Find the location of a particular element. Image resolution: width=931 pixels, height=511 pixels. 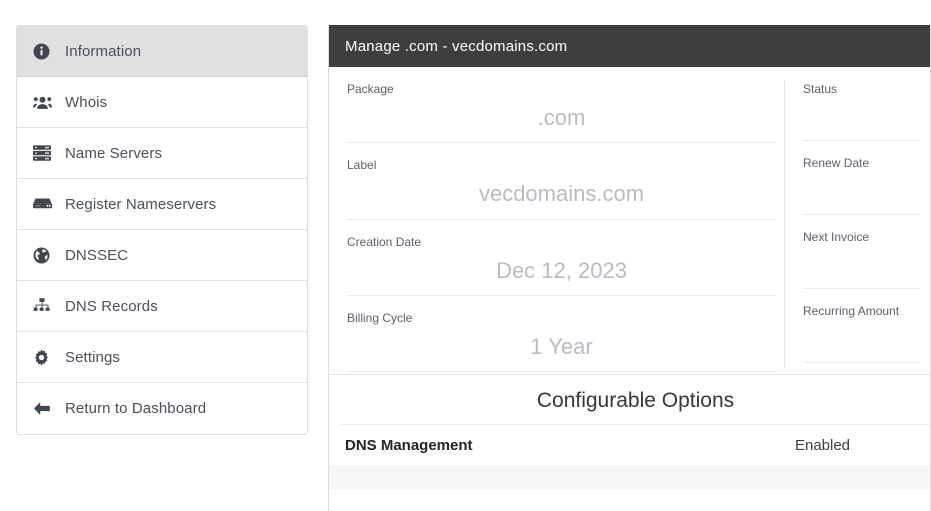

field-value: vecdomains.com is located at coordinates (561, 194).